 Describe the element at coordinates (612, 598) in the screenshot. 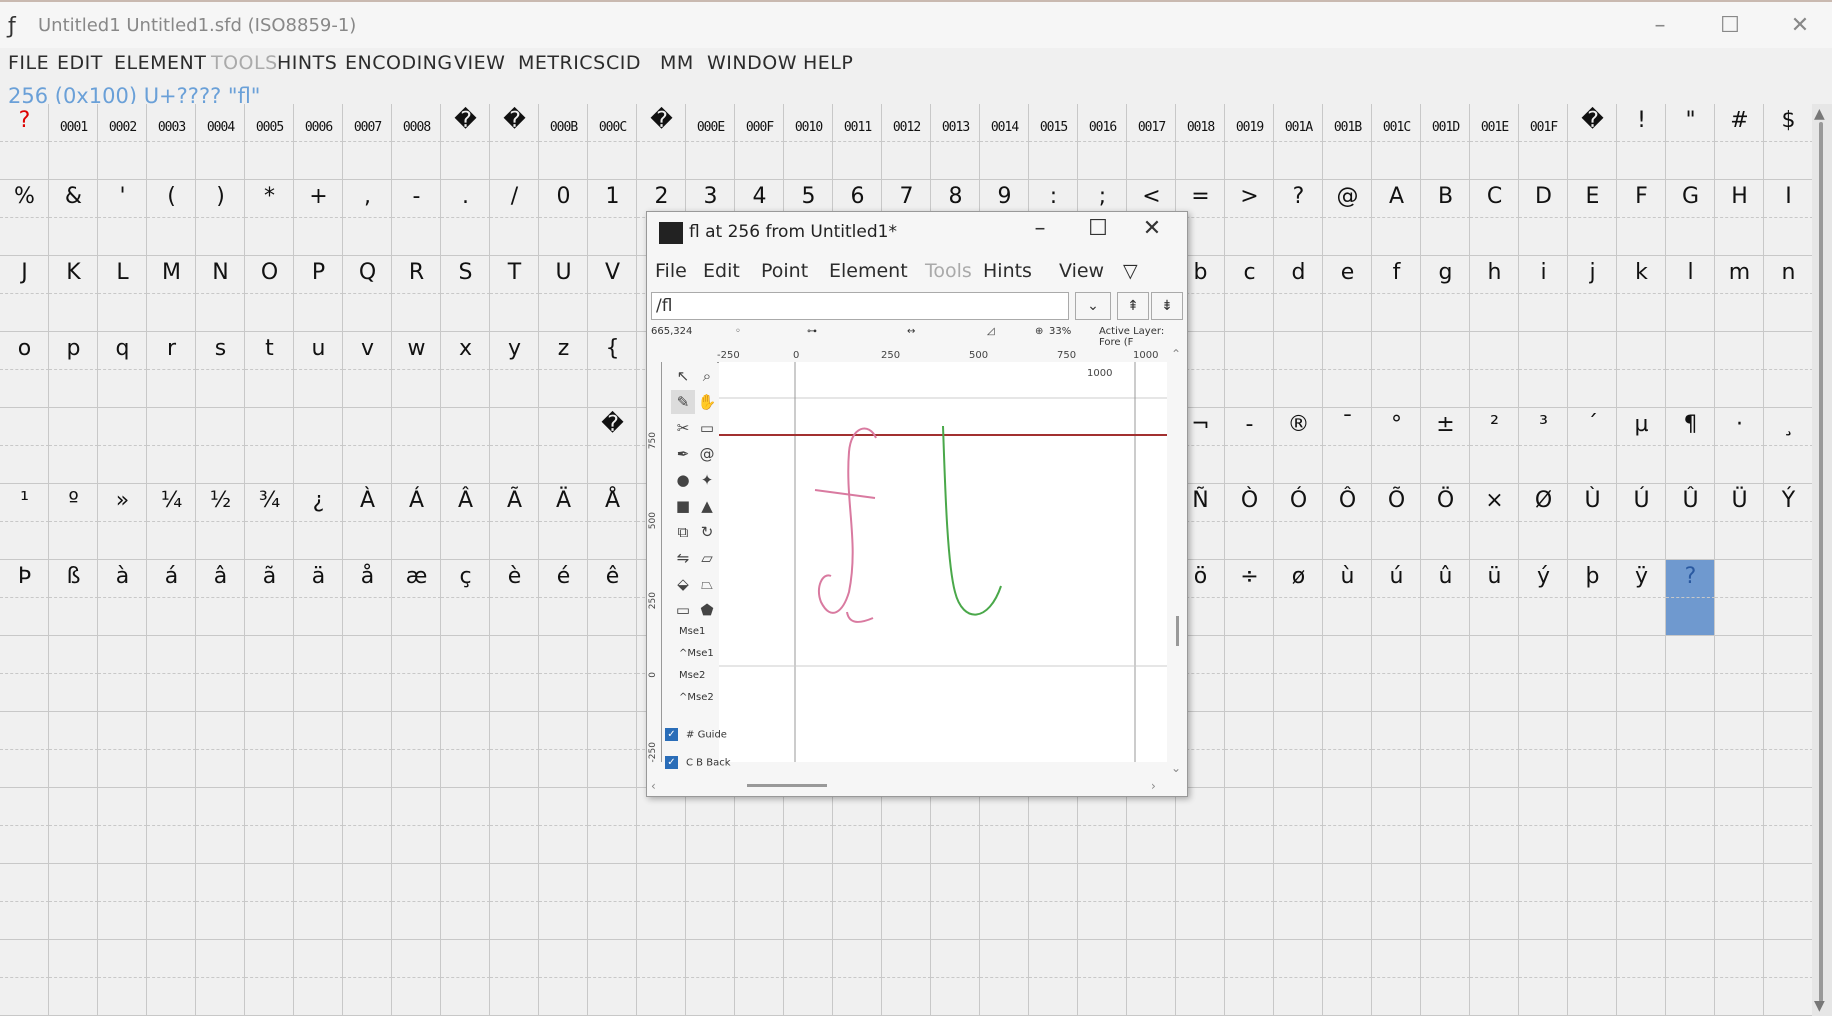

I see `glyph-cell: ê` at that location.